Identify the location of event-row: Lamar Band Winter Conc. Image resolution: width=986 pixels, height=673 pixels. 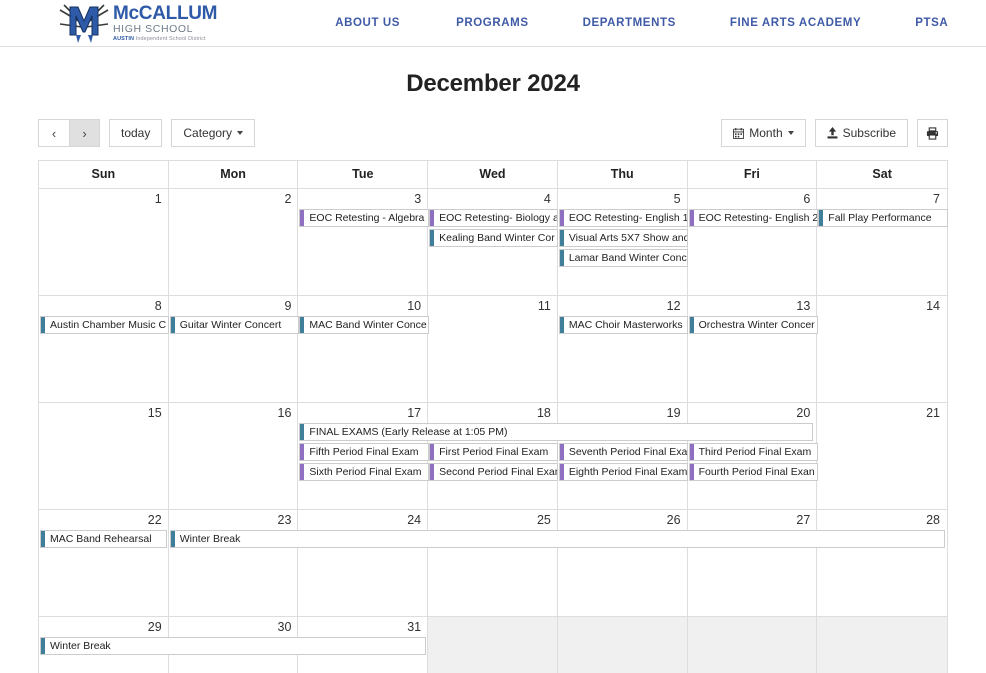
(493, 258).